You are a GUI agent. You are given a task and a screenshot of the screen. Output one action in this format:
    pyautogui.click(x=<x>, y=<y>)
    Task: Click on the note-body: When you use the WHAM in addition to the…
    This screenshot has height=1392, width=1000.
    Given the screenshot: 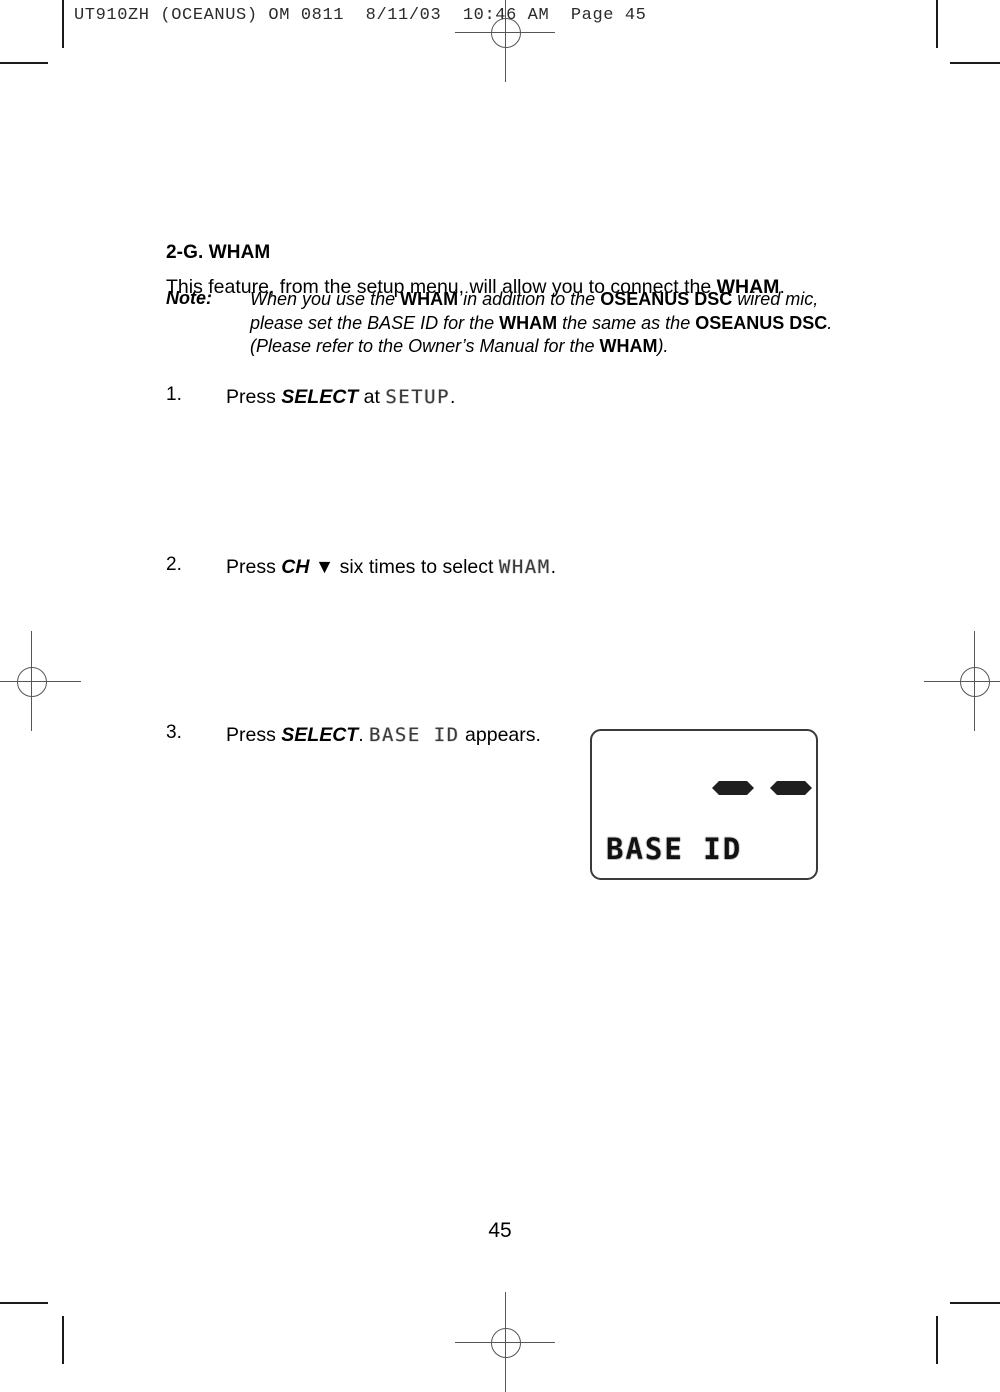 What is the action you would take?
    pyautogui.click(x=541, y=322)
    